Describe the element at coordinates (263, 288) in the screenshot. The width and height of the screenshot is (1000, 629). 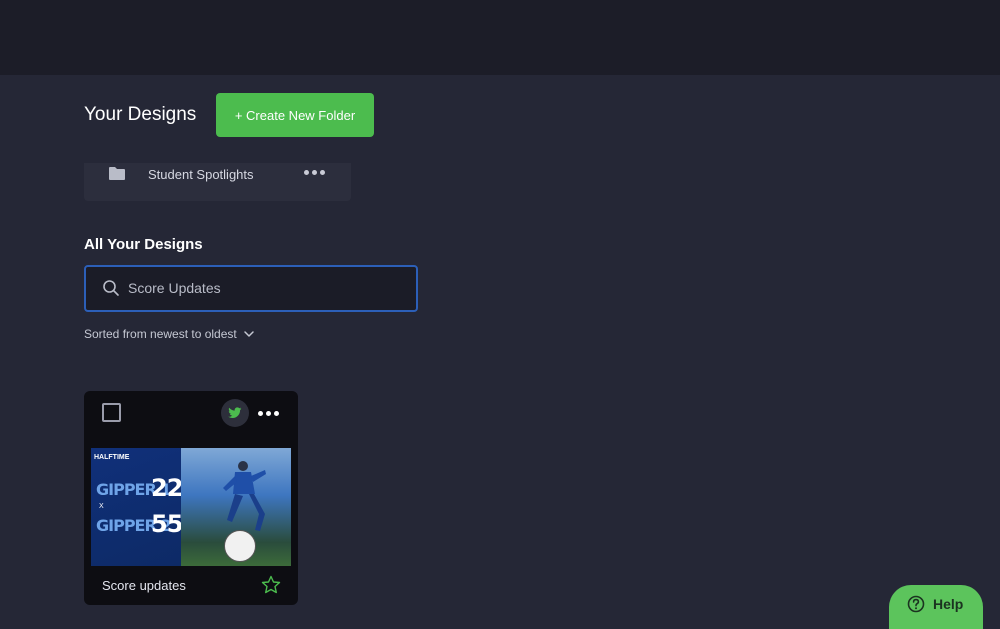
I see `search-input` at that location.